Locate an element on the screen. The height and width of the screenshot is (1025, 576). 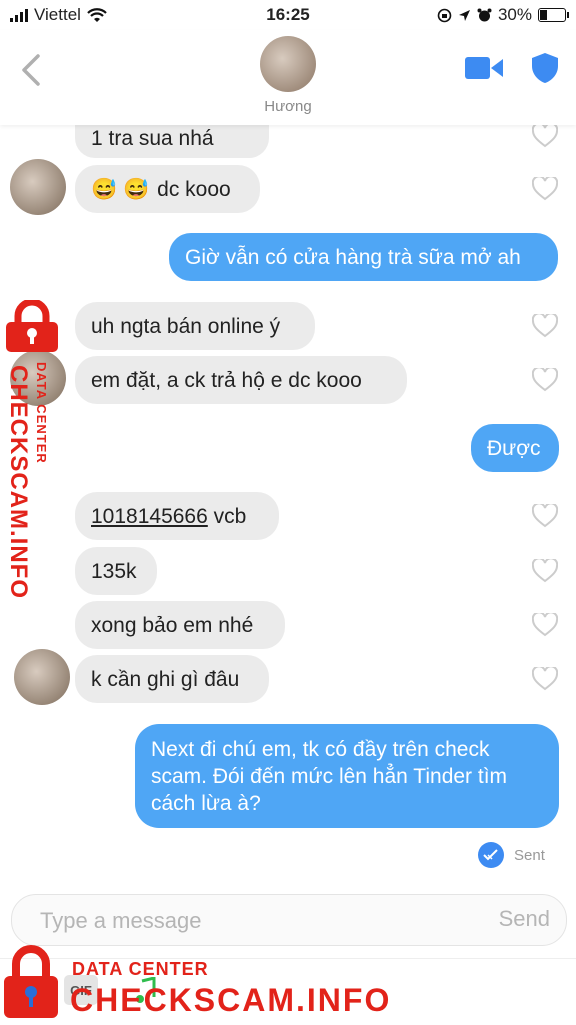
message-text: Giờ vẫn có cửa hàng trà sữa mở ah is located at coordinates (353, 257).